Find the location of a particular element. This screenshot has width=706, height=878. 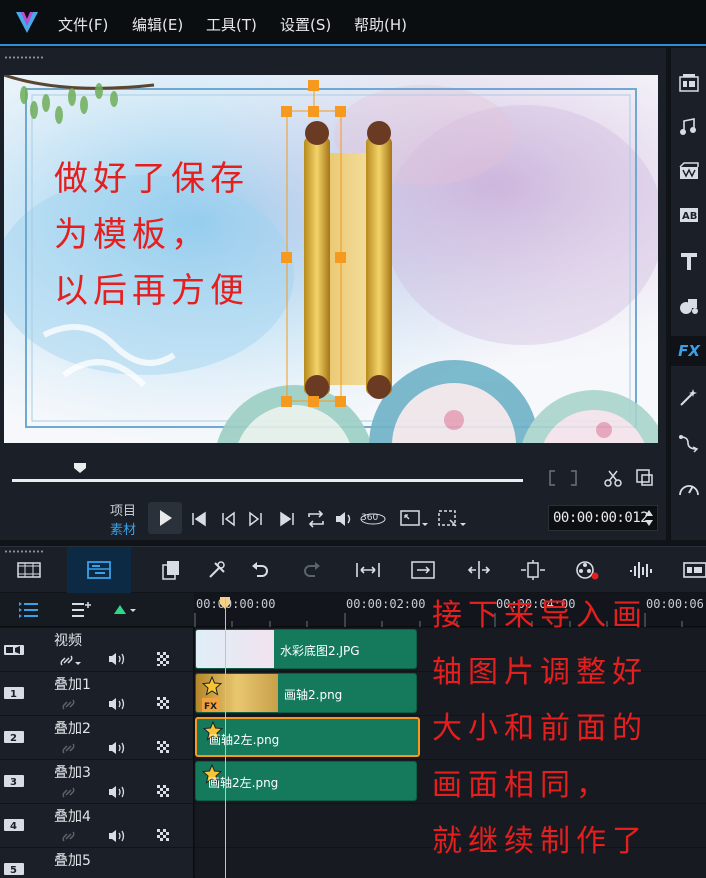

zoom-fit-icon is located at coordinates (423, 570).